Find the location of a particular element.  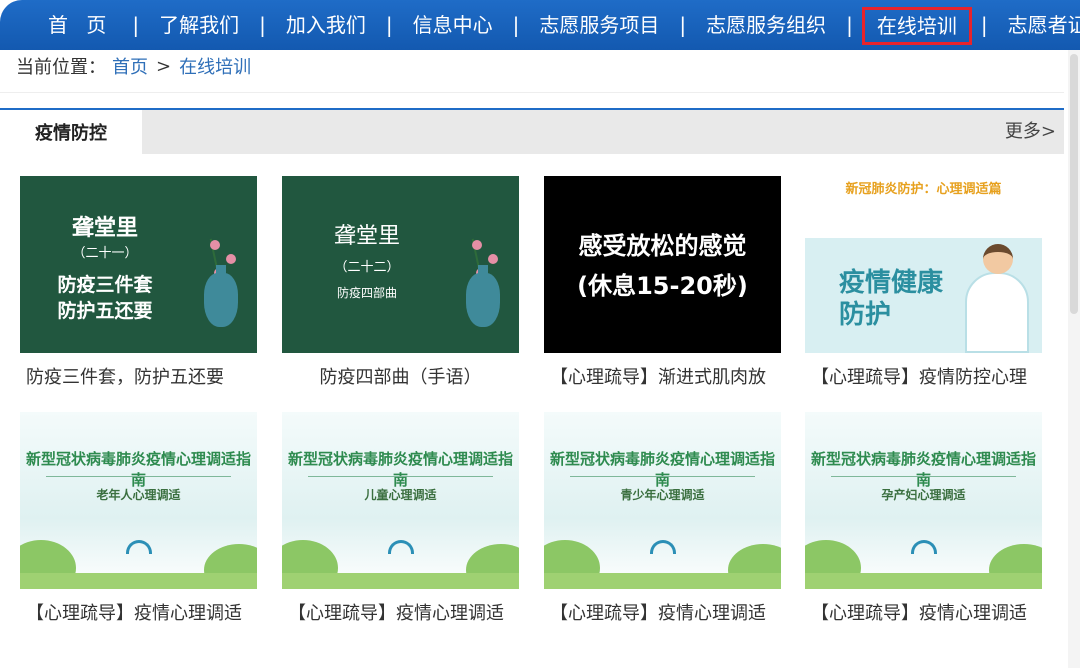

thumb-line: (休息15-20秒) is located at coordinates (662, 286).